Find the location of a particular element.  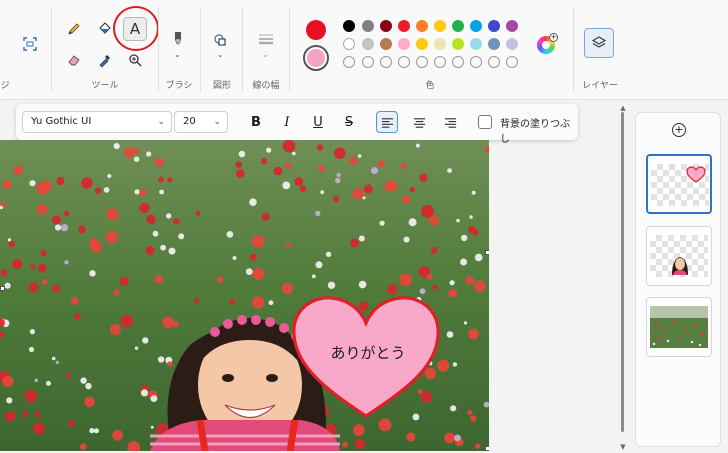

italic-button: I is located at coordinates (287, 122).